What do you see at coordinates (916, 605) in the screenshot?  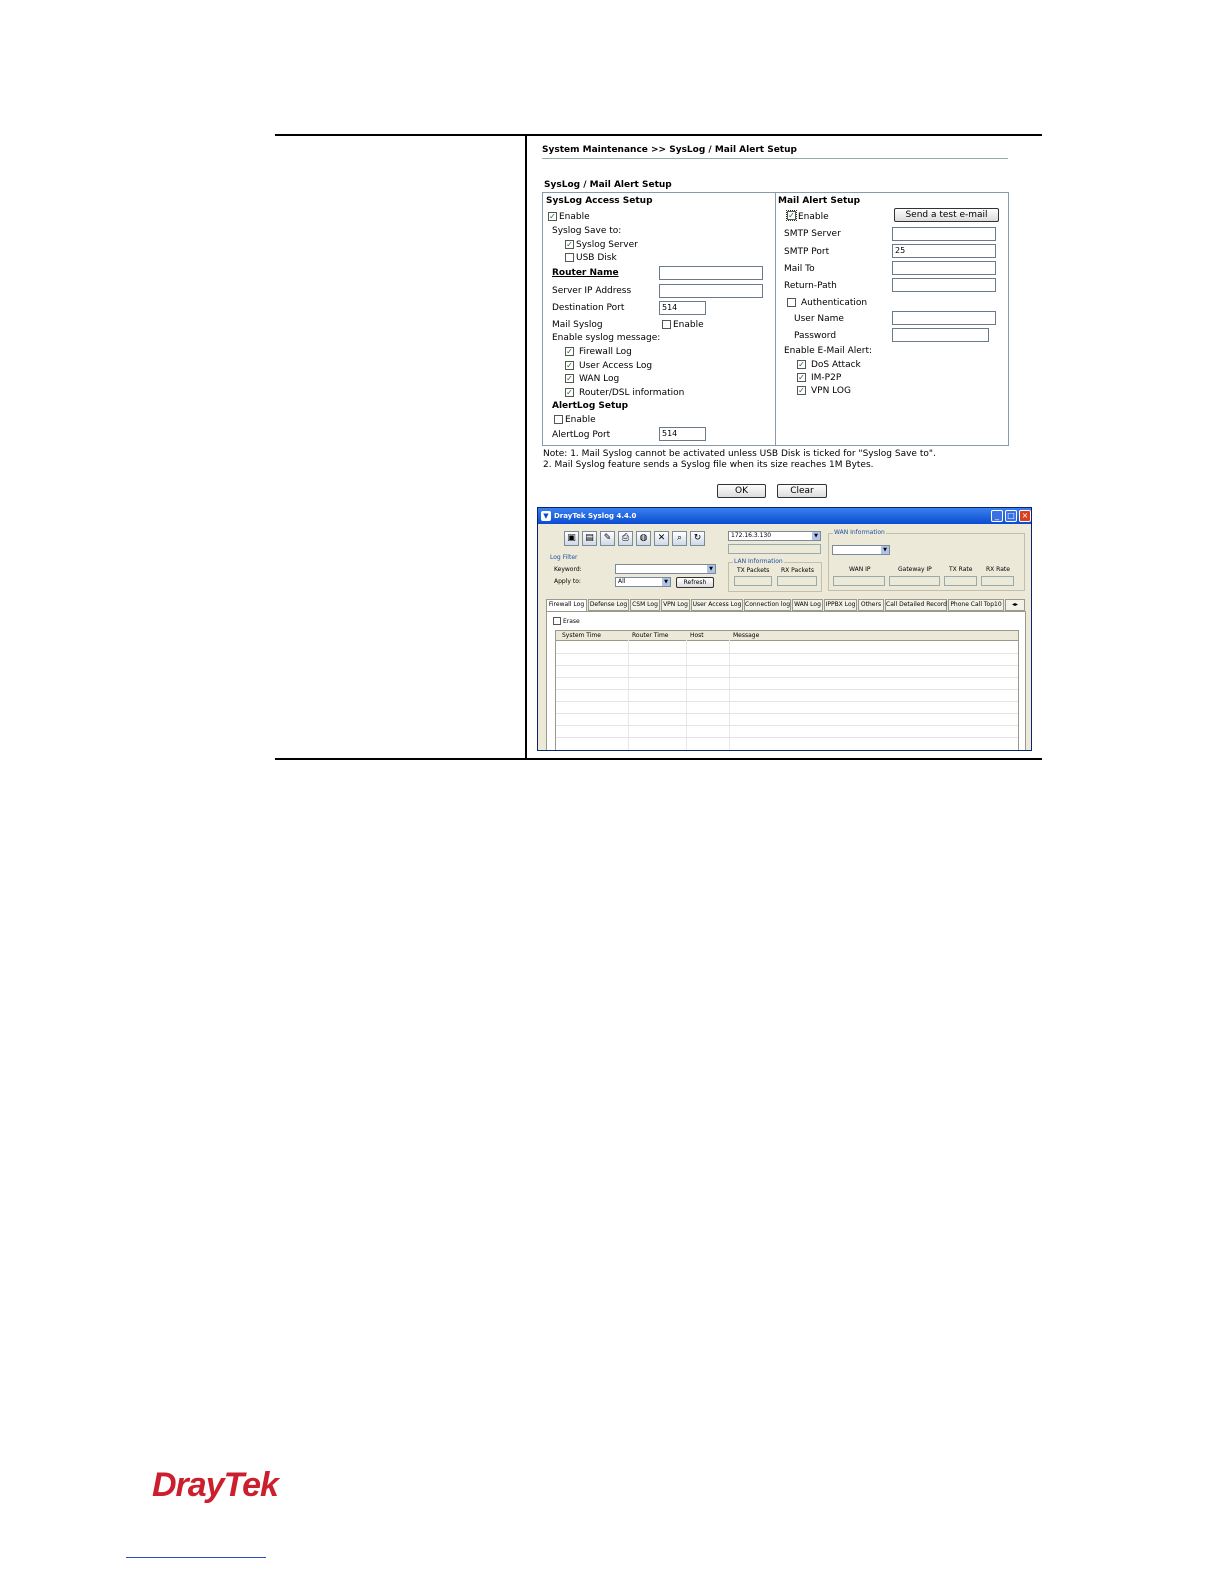 I see `tab-call-detailed-record: Call Detailed Record` at bounding box center [916, 605].